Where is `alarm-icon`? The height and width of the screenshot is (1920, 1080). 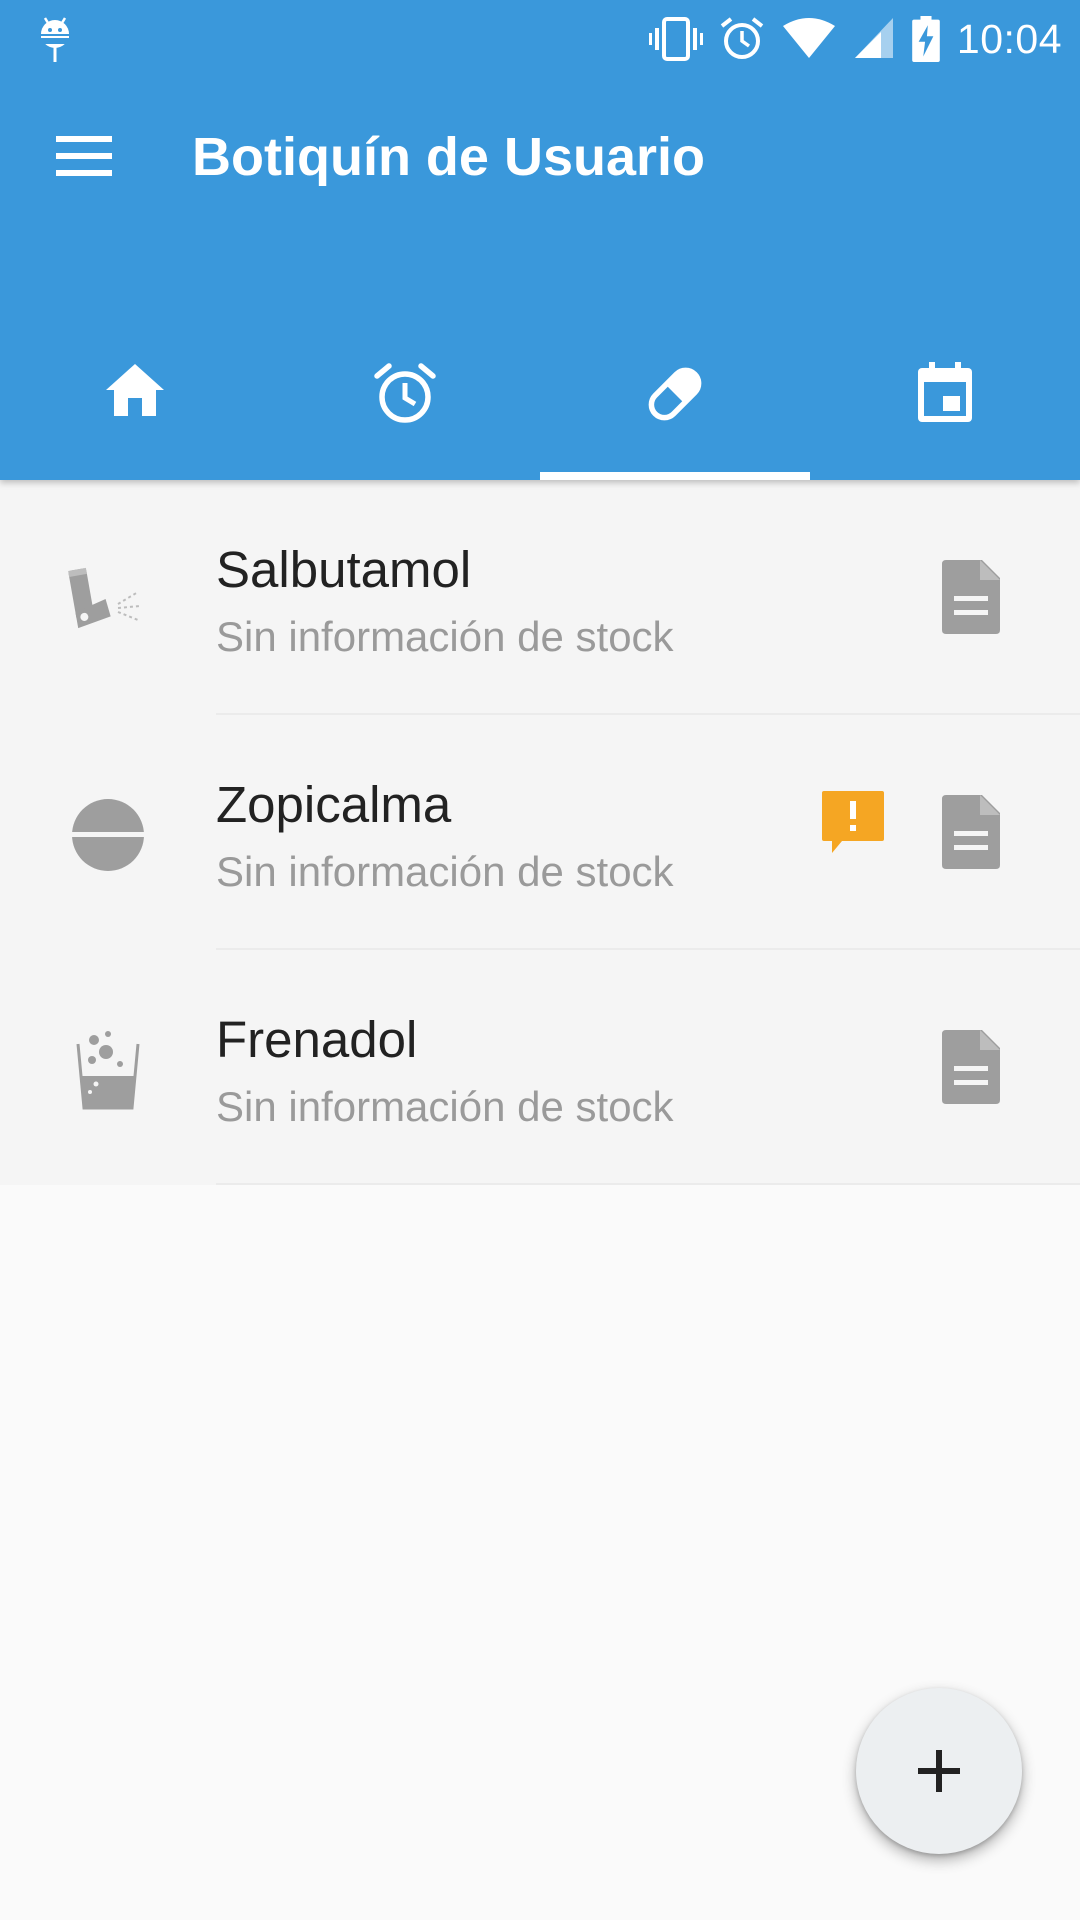 alarm-icon is located at coordinates (742, 38).